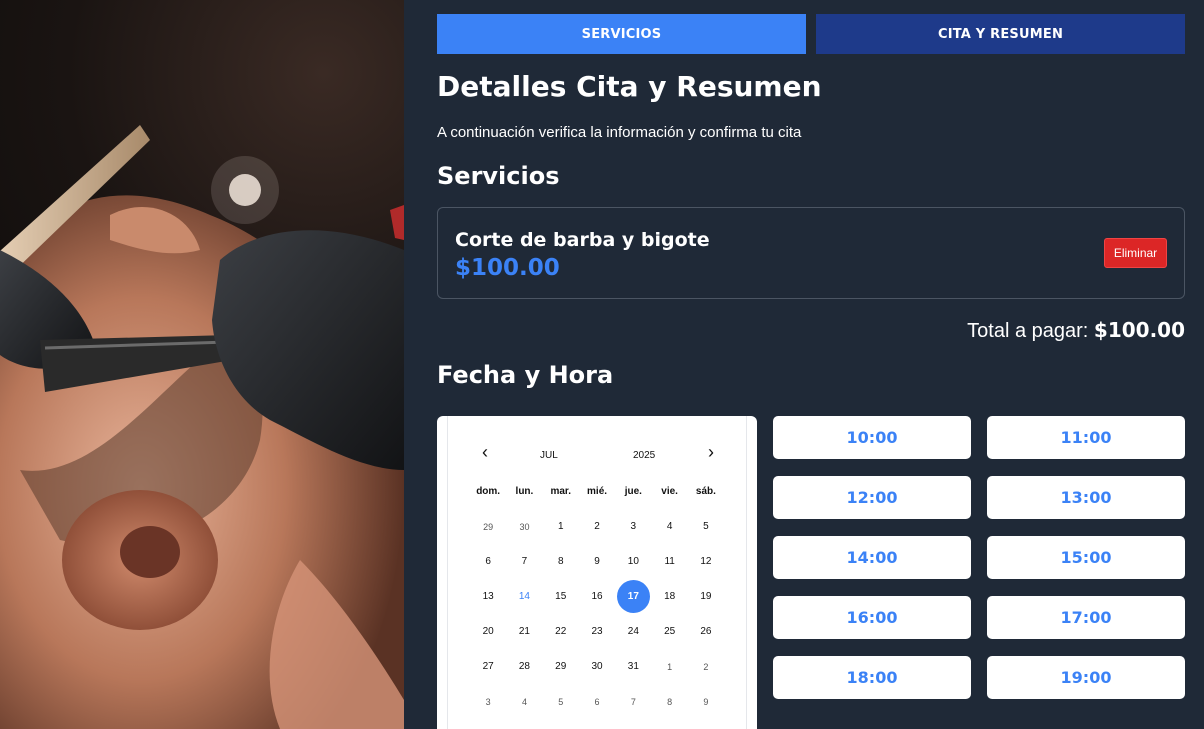  What do you see at coordinates (488, 666) in the screenshot?
I see `calendar-day: 27` at bounding box center [488, 666].